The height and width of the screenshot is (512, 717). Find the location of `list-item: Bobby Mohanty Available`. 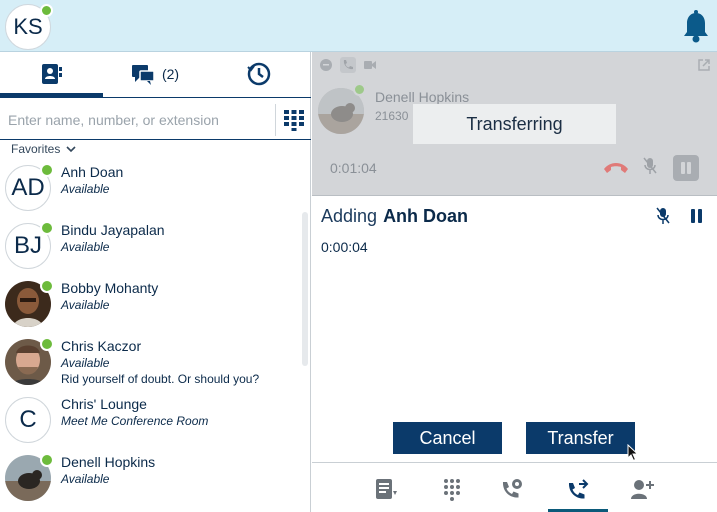

list-item: Bobby Mohanty Available is located at coordinates (150, 305).